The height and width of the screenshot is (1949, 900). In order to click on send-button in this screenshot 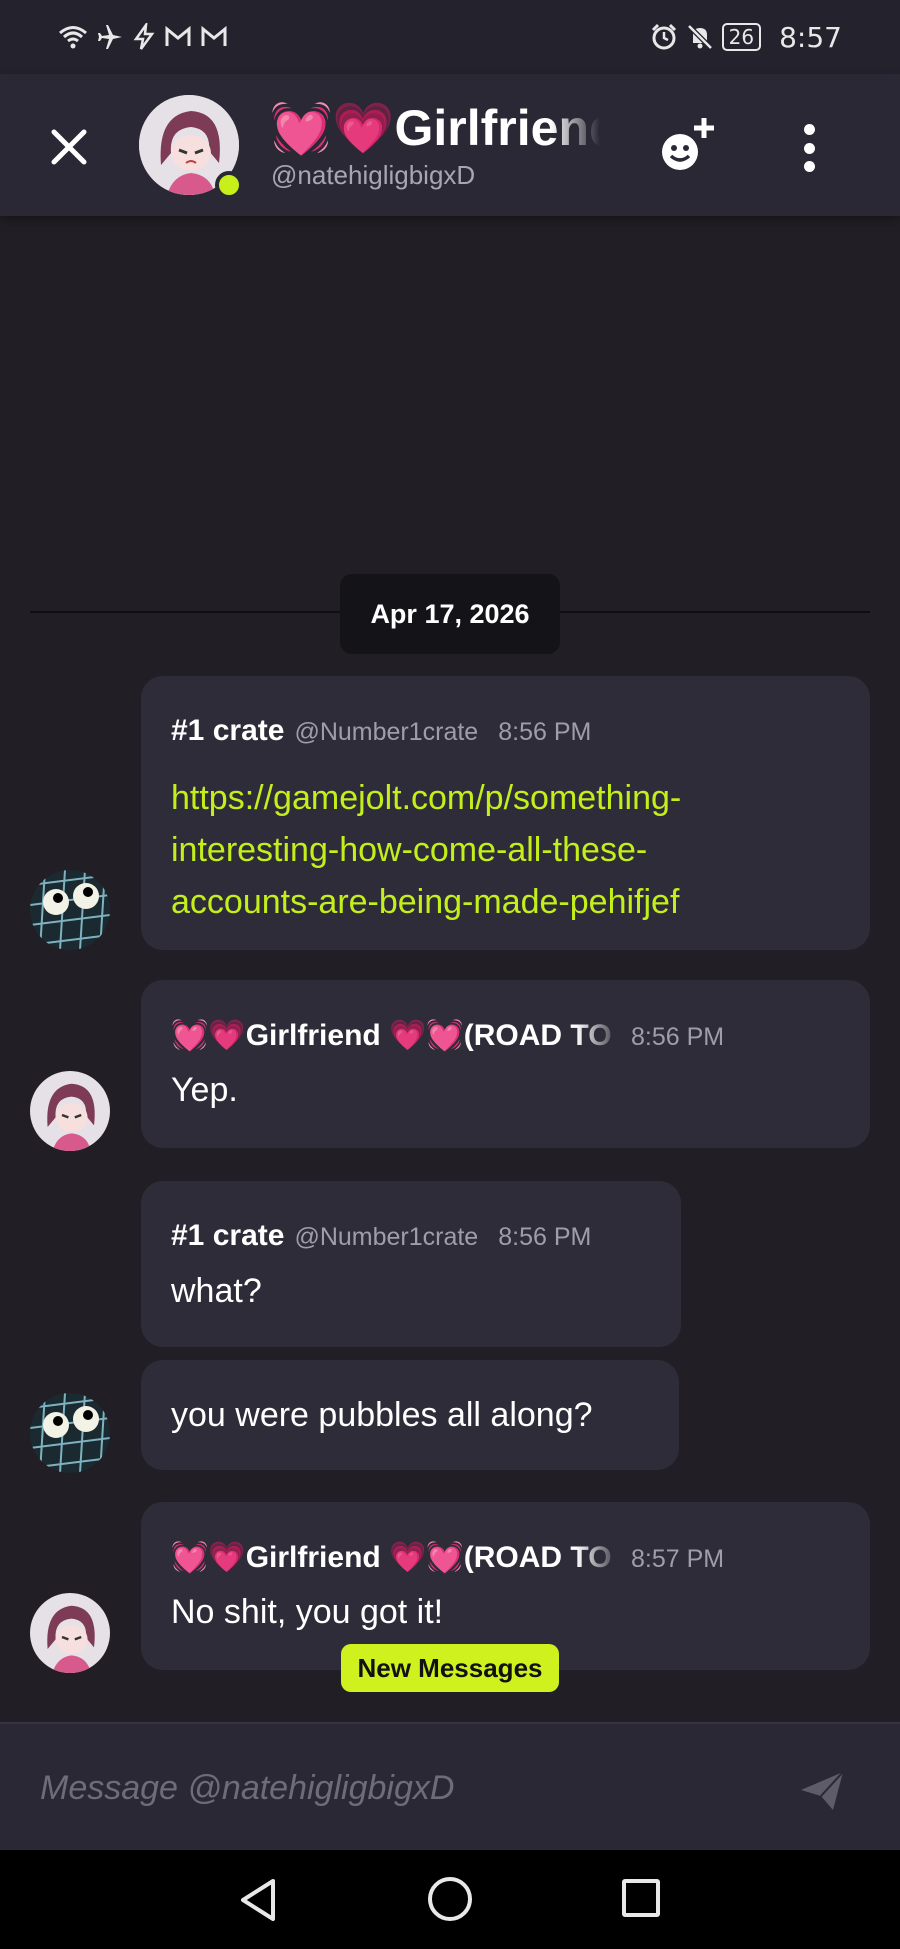, I will do `click(822, 1791)`.